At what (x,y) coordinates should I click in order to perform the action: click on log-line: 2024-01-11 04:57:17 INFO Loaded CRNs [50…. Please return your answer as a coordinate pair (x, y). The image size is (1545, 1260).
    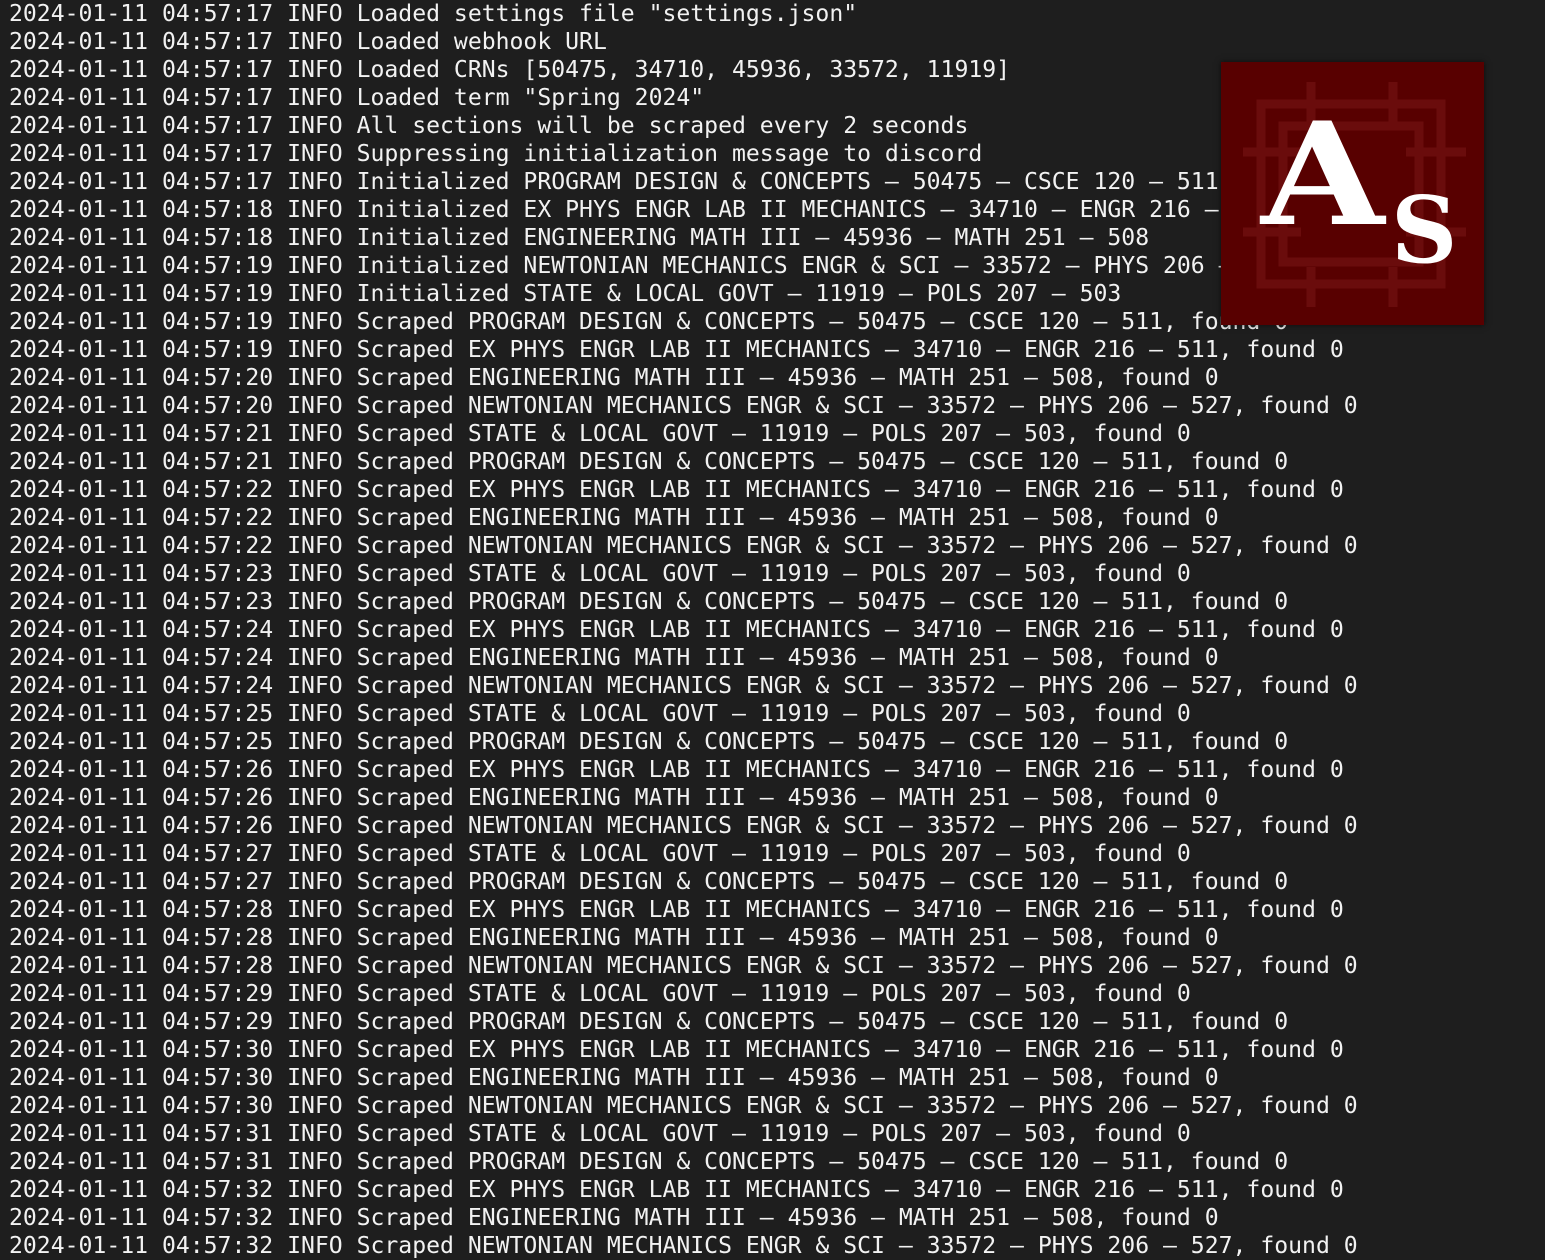
    Looking at the image, I should click on (510, 70).